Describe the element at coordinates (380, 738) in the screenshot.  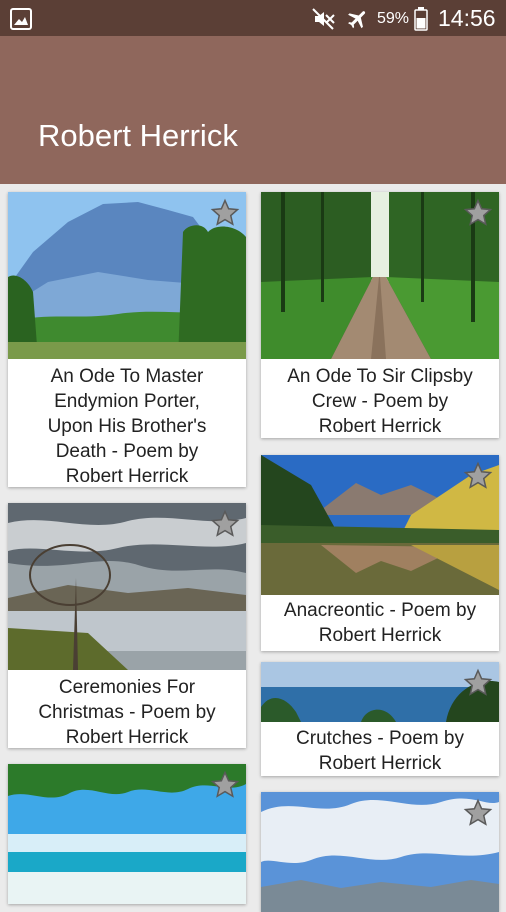
I see `card-caption-line: Crutches - Poem by` at that location.